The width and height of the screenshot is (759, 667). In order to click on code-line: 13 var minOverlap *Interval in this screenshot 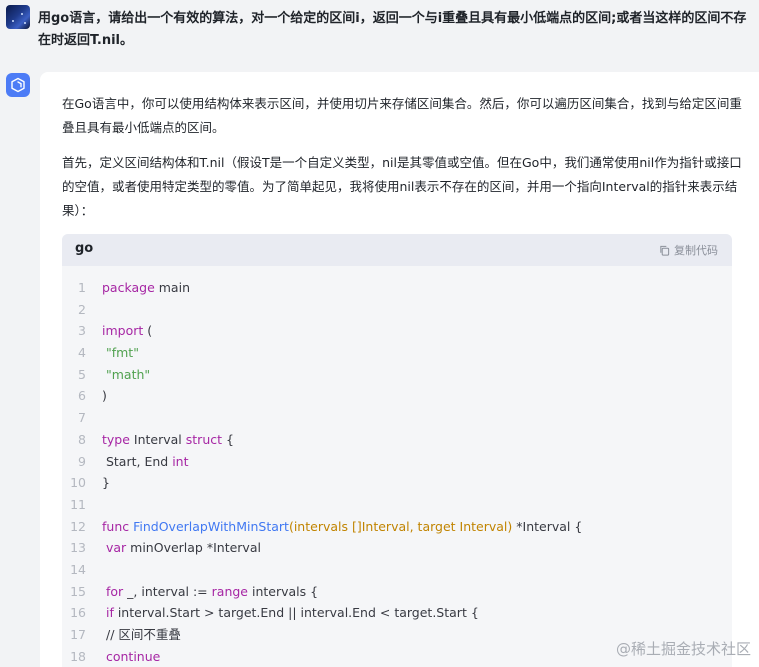, I will do `click(397, 548)`.